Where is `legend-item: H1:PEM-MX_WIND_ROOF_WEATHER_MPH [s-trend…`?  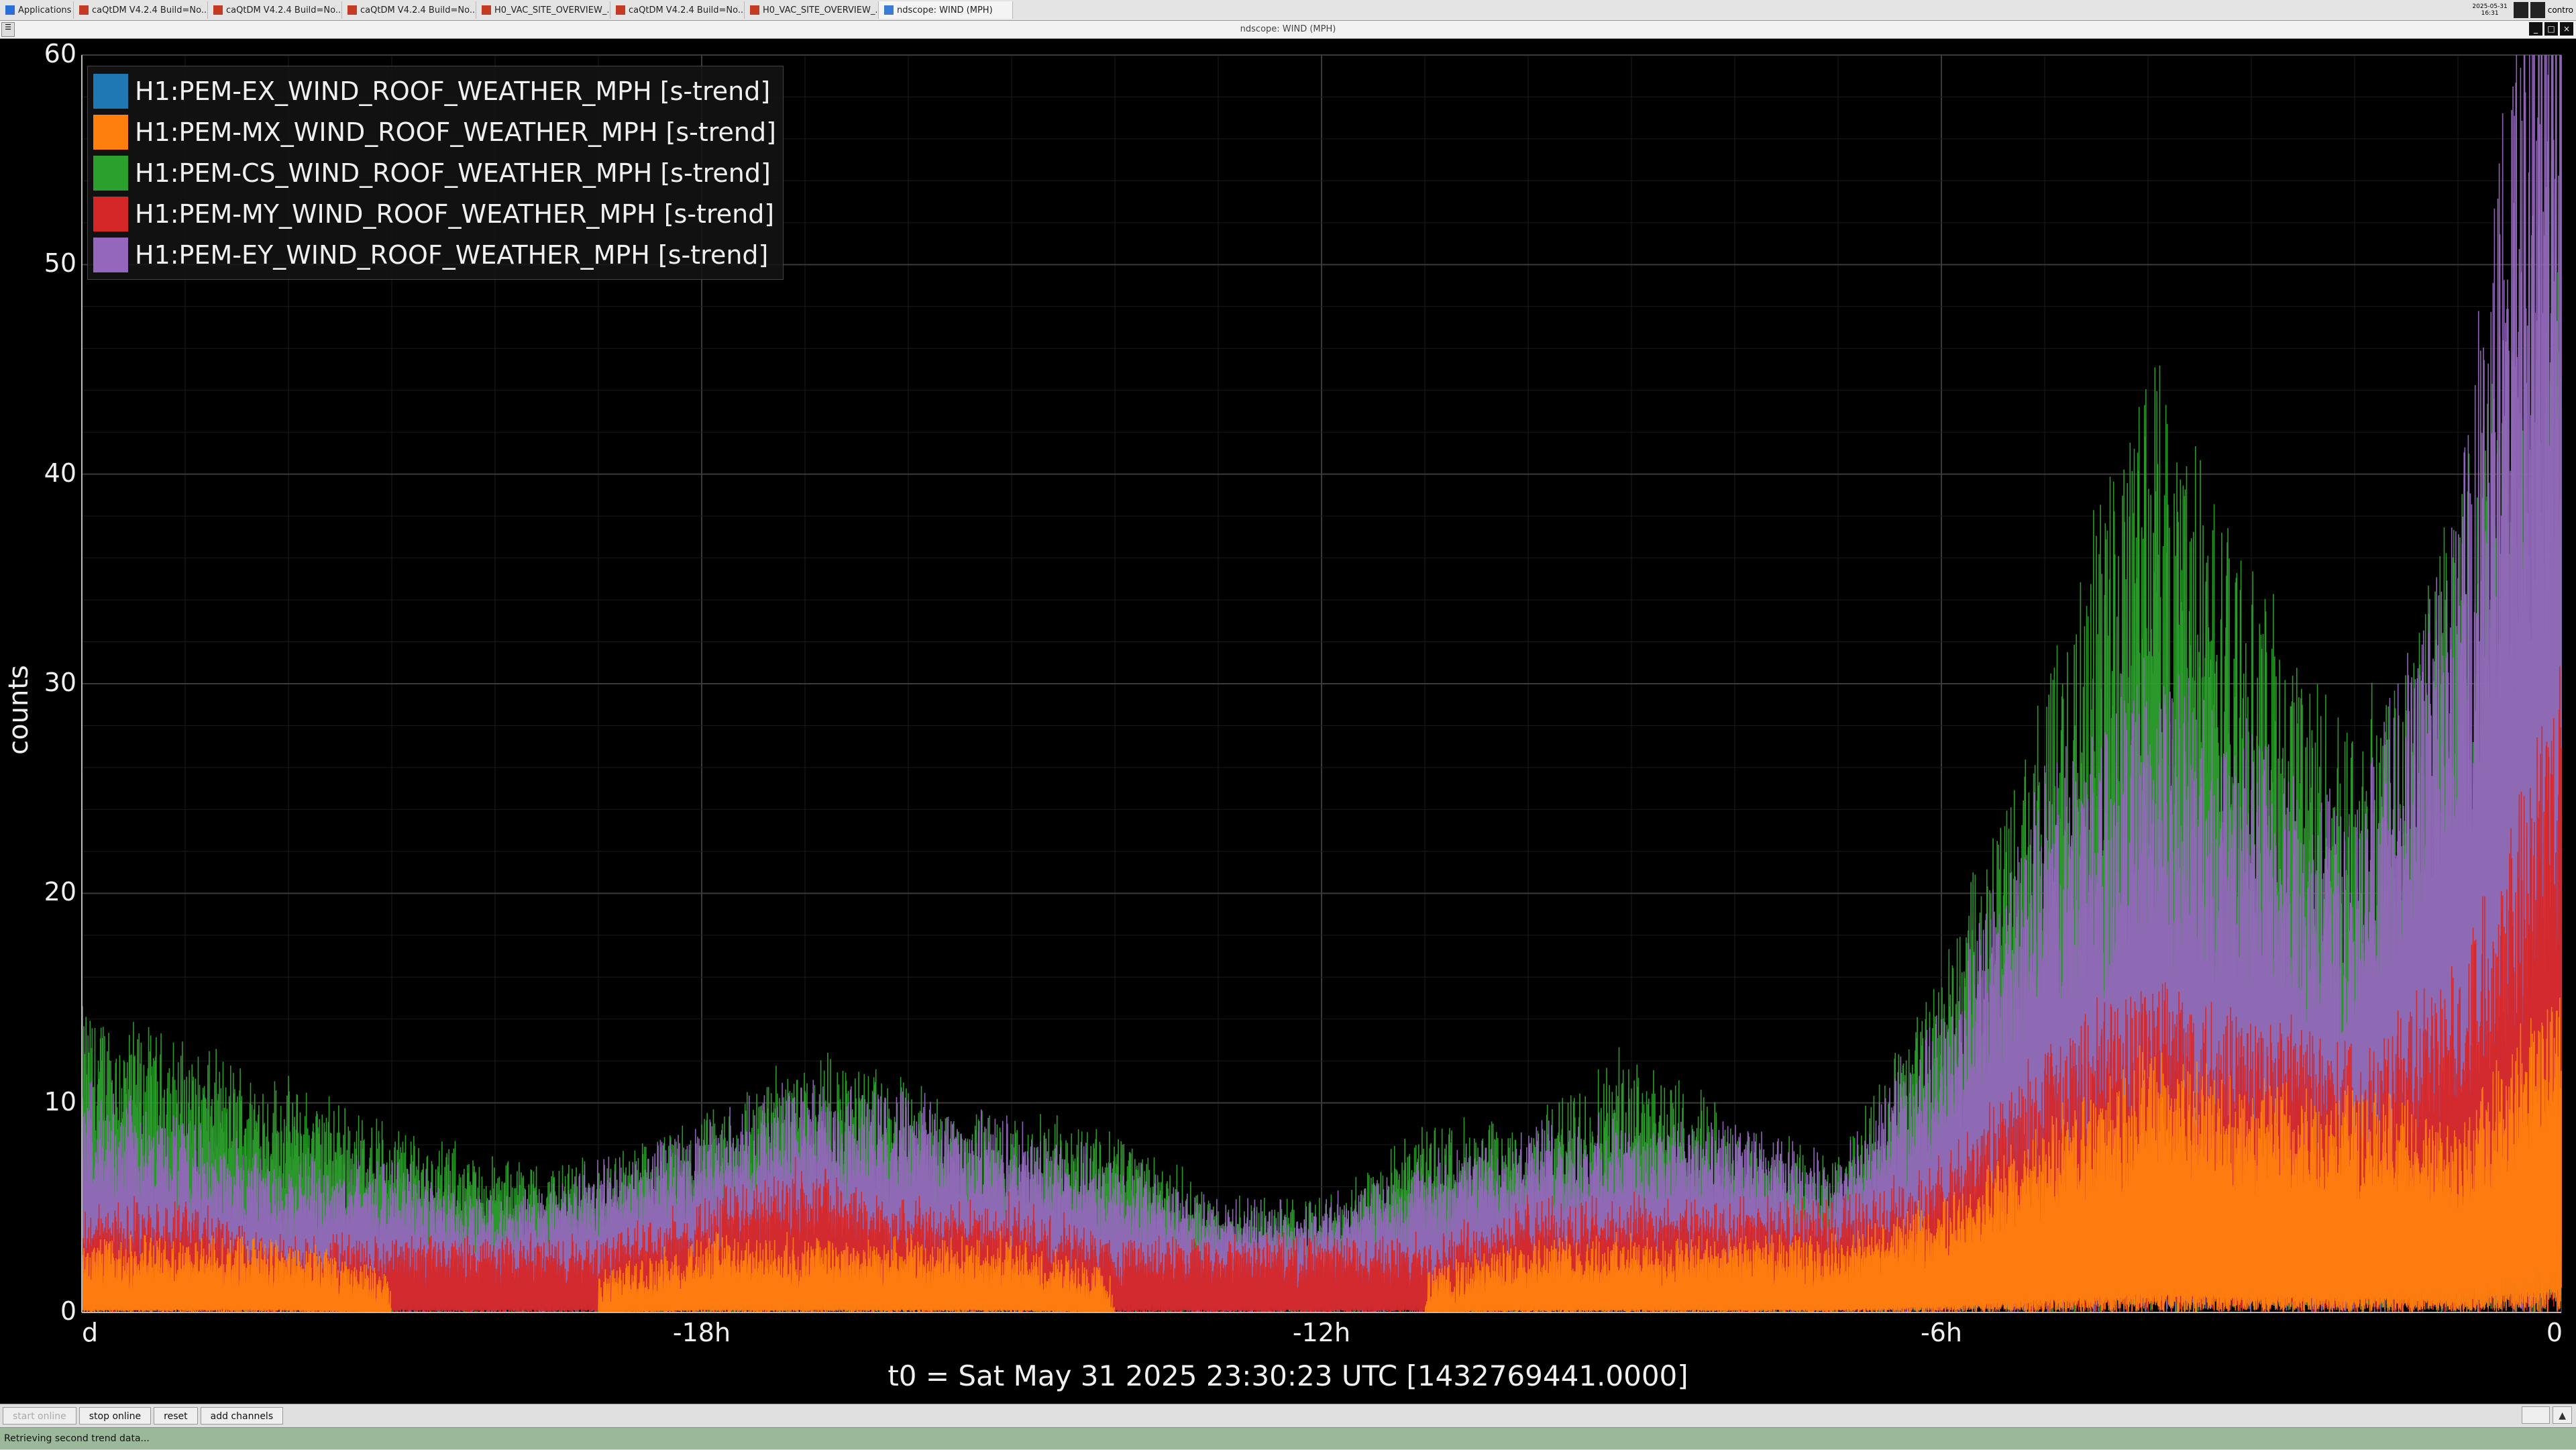 legend-item: H1:PEM-MX_WIND_ROOF_WEATHER_MPH [s-trend… is located at coordinates (434, 131).